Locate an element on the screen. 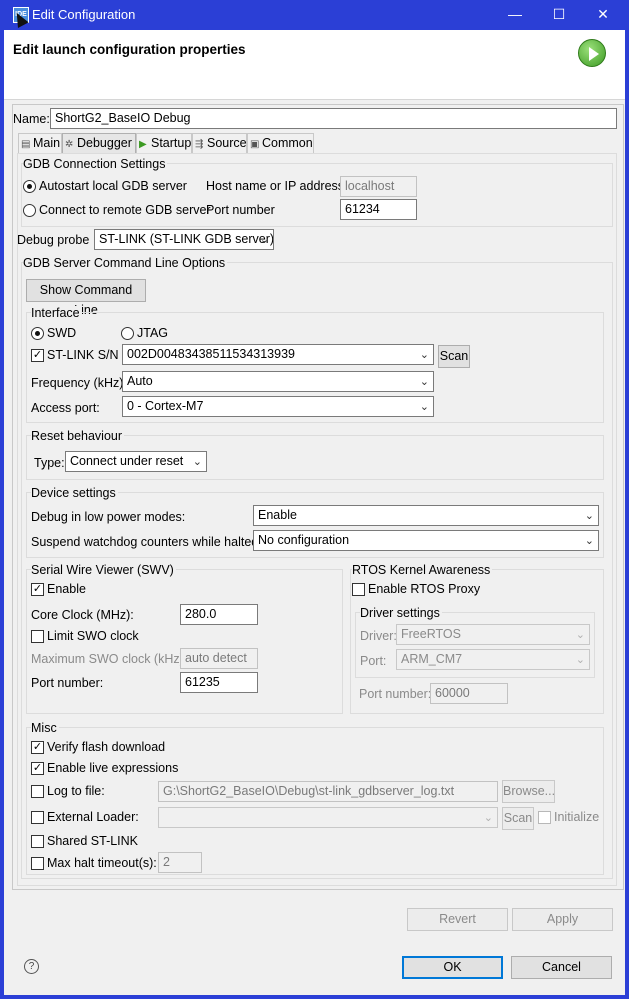  swv-enable-checkbox: ✓ is located at coordinates (37, 589).